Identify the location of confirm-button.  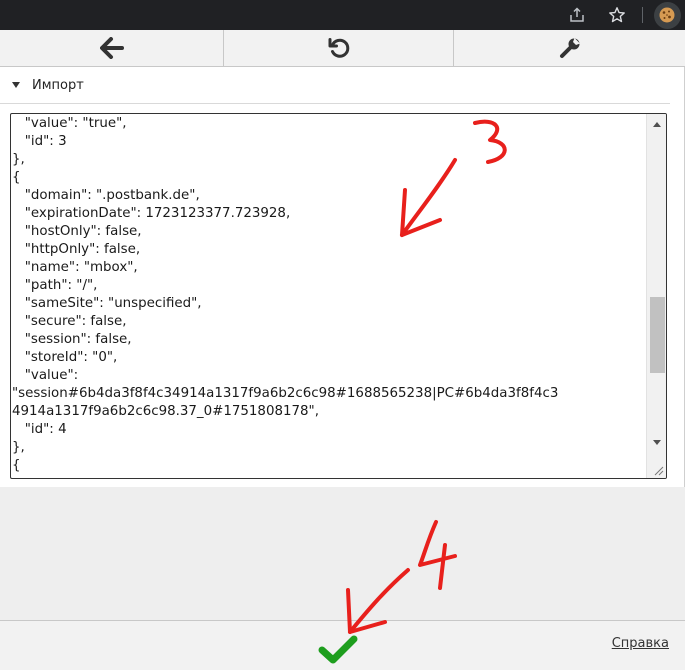
(338, 649).